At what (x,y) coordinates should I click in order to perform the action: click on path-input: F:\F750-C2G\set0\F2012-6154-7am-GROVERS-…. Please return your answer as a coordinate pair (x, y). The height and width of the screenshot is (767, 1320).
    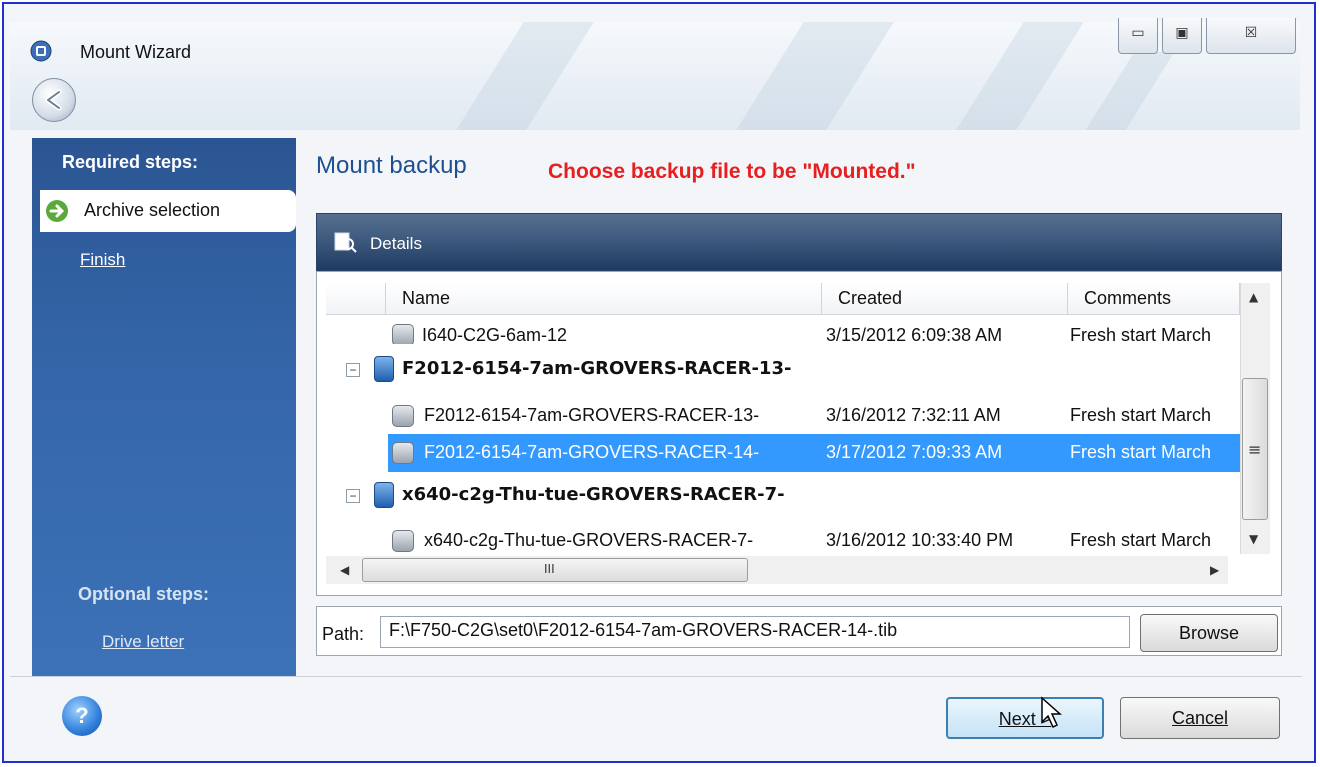
    Looking at the image, I should click on (755, 632).